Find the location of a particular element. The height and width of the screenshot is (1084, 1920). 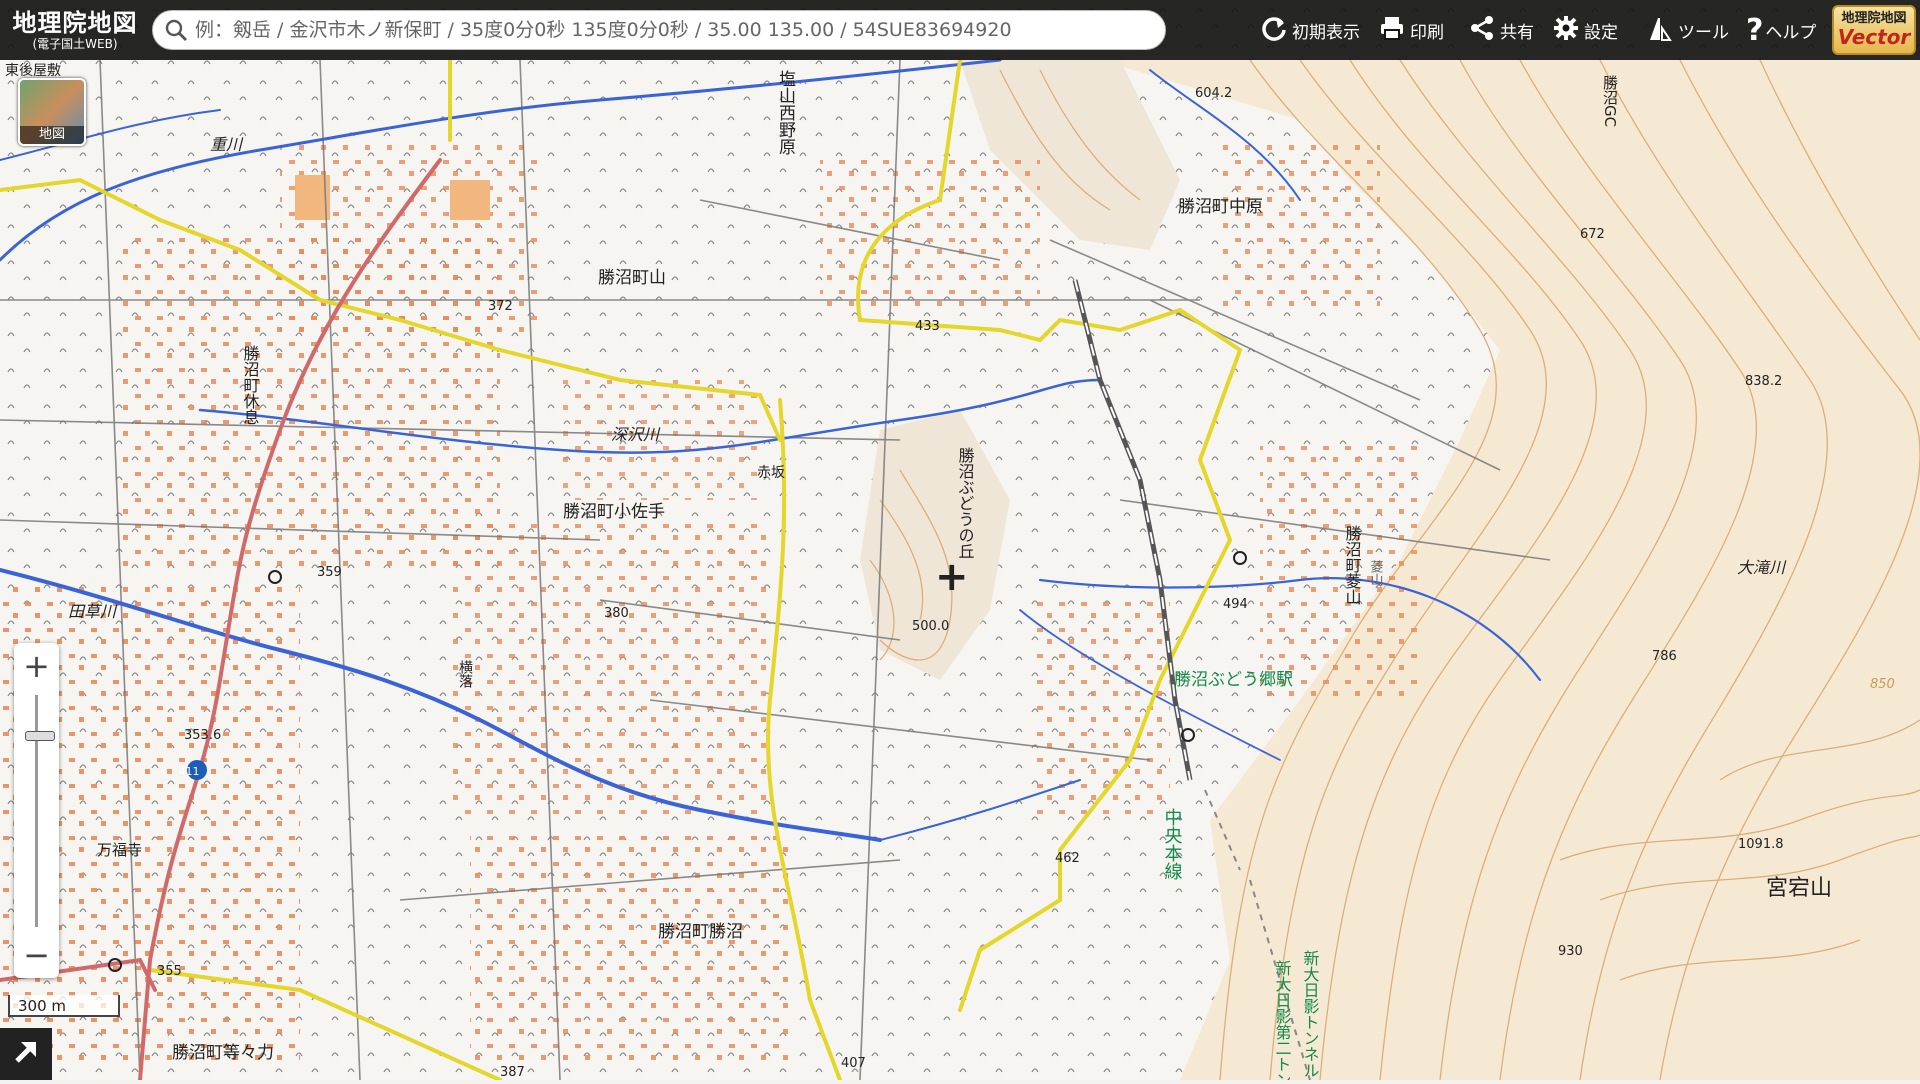

place-label: 東後屋敷 is located at coordinates (33, 71).